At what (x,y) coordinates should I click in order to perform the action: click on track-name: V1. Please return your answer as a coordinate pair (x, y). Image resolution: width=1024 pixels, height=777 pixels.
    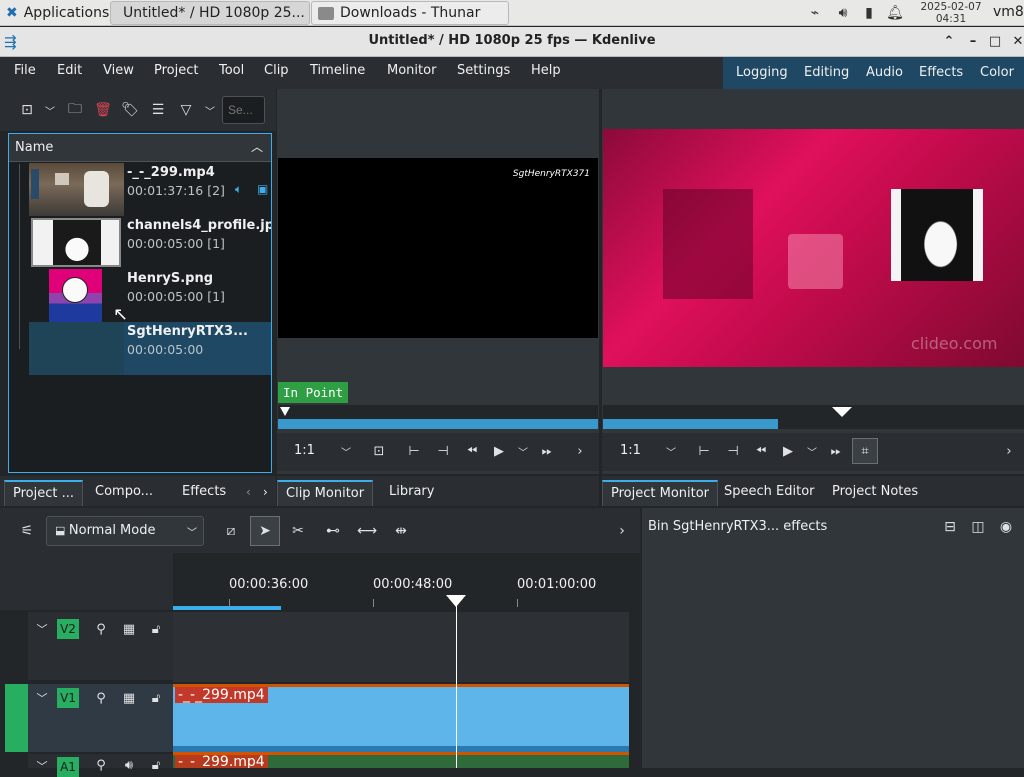
    Looking at the image, I should click on (68, 698).